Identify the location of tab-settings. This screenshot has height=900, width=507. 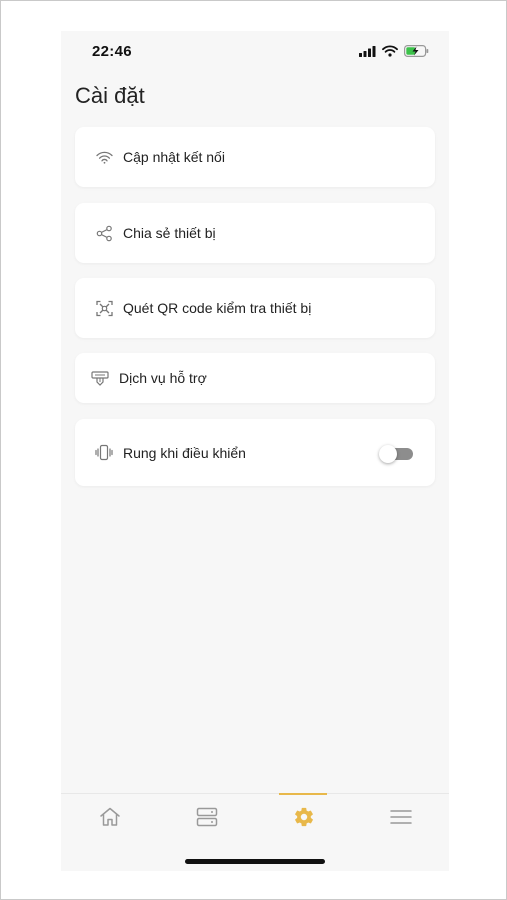
(303, 818).